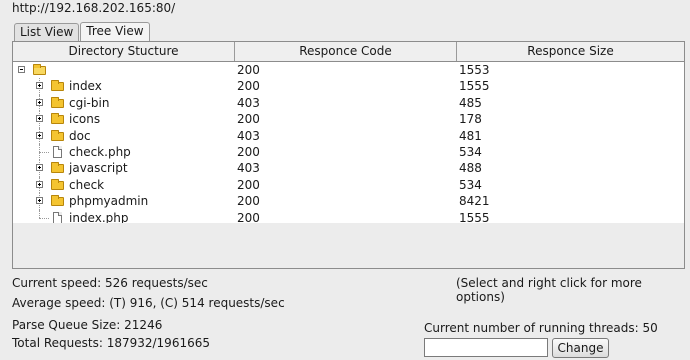 This screenshot has height=360, width=690. Describe the element at coordinates (348, 201) in the screenshot. I see `table-row: phpmyadmin 200 8421` at that location.